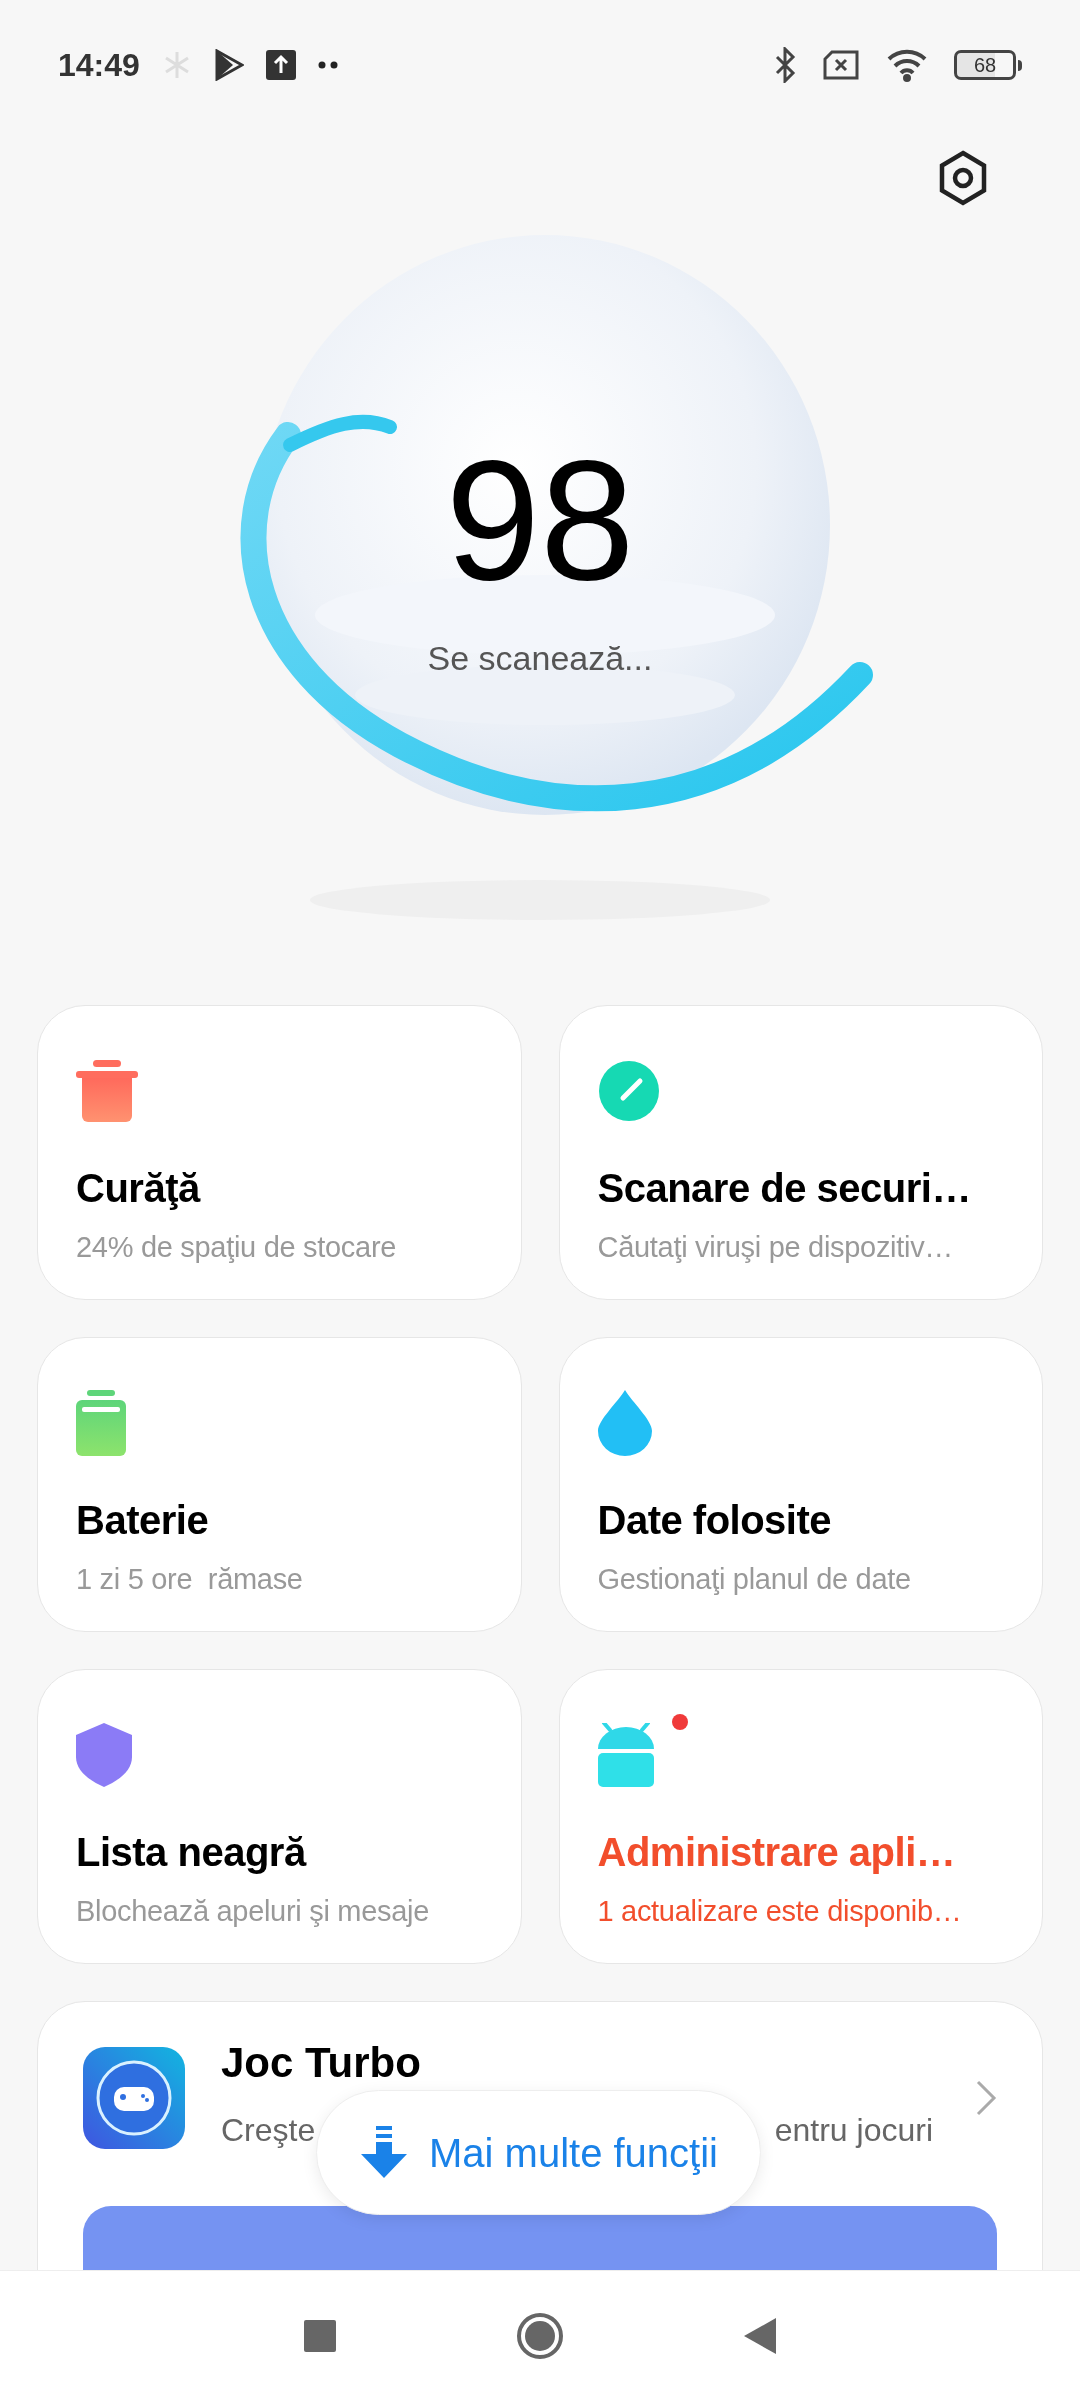 This screenshot has height=2400, width=1080. I want to click on sim-card-icon, so click(841, 65).